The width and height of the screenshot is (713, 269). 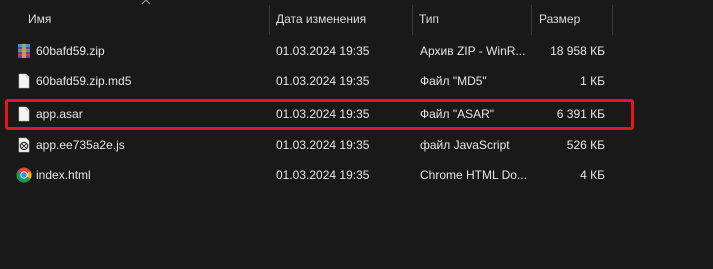 What do you see at coordinates (80, 145) in the screenshot?
I see `file-name: app.ee735a2e.js` at bounding box center [80, 145].